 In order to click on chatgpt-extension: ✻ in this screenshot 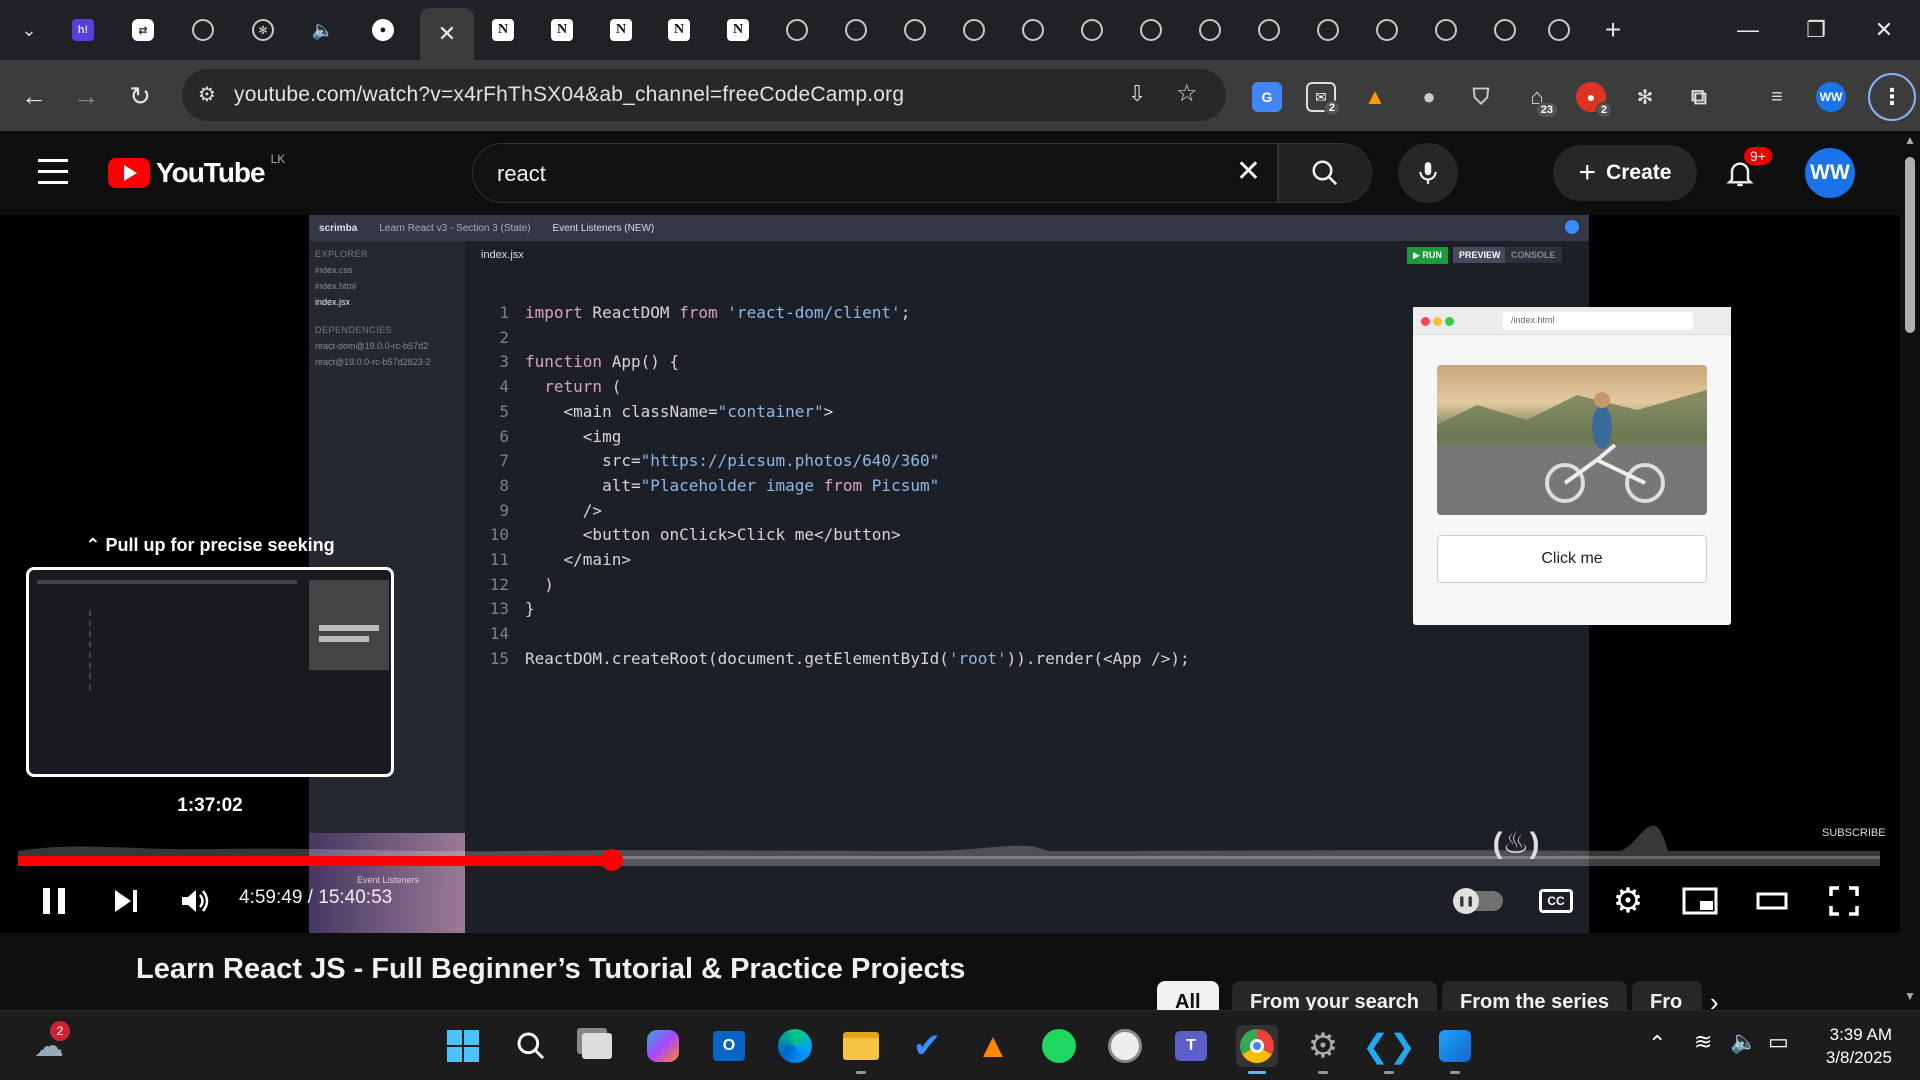, I will do `click(1645, 97)`.